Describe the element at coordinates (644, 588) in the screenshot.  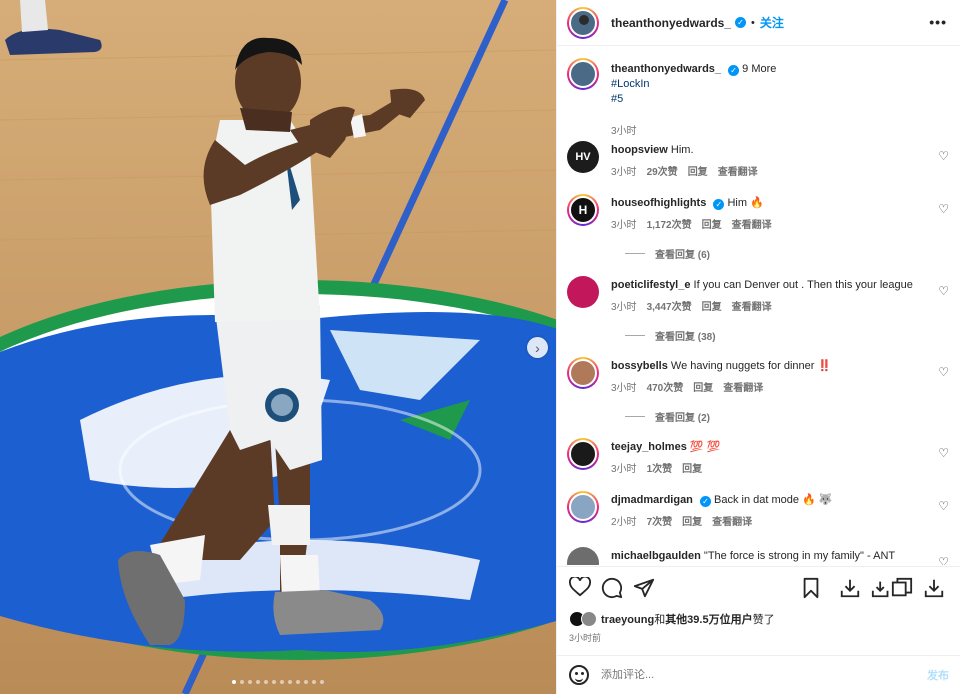
I see `send-icon` at that location.